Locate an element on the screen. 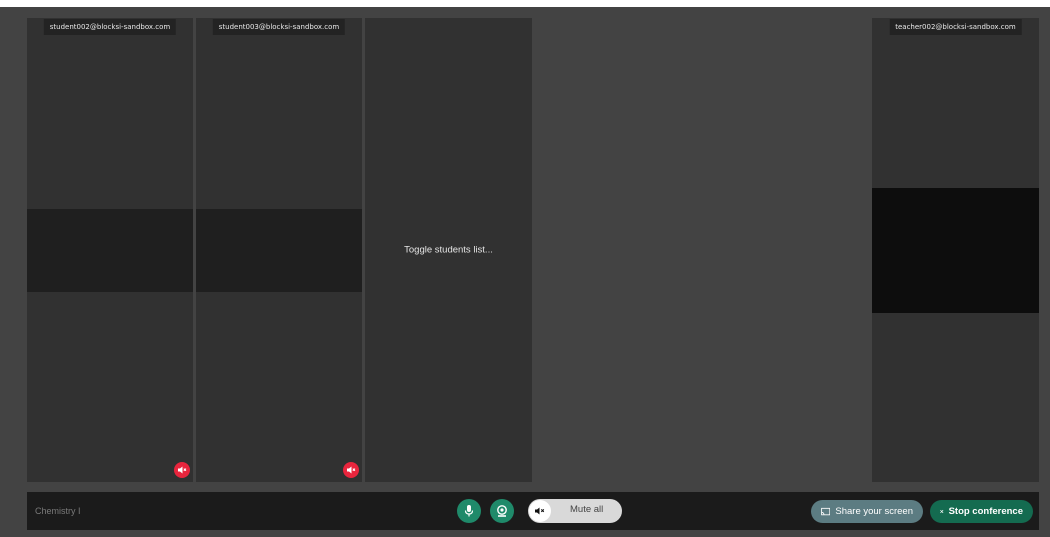  participant-tile-student002: student002@blocksi-sandbox.com is located at coordinates (110, 250).